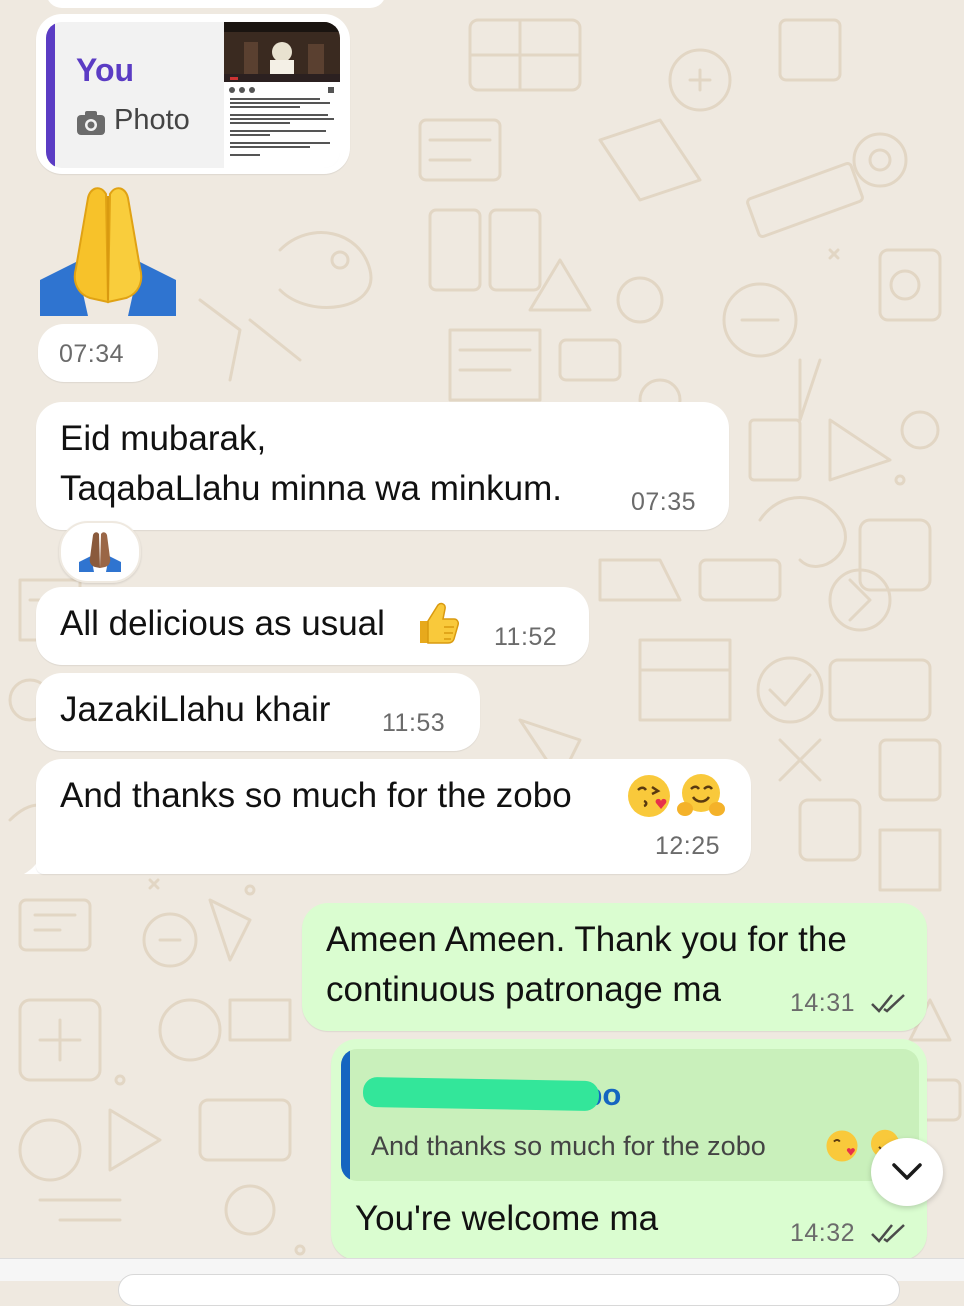 The height and width of the screenshot is (1306, 964). Describe the element at coordinates (439, 623) in the screenshot. I see `thumbs-up-emoji` at that location.